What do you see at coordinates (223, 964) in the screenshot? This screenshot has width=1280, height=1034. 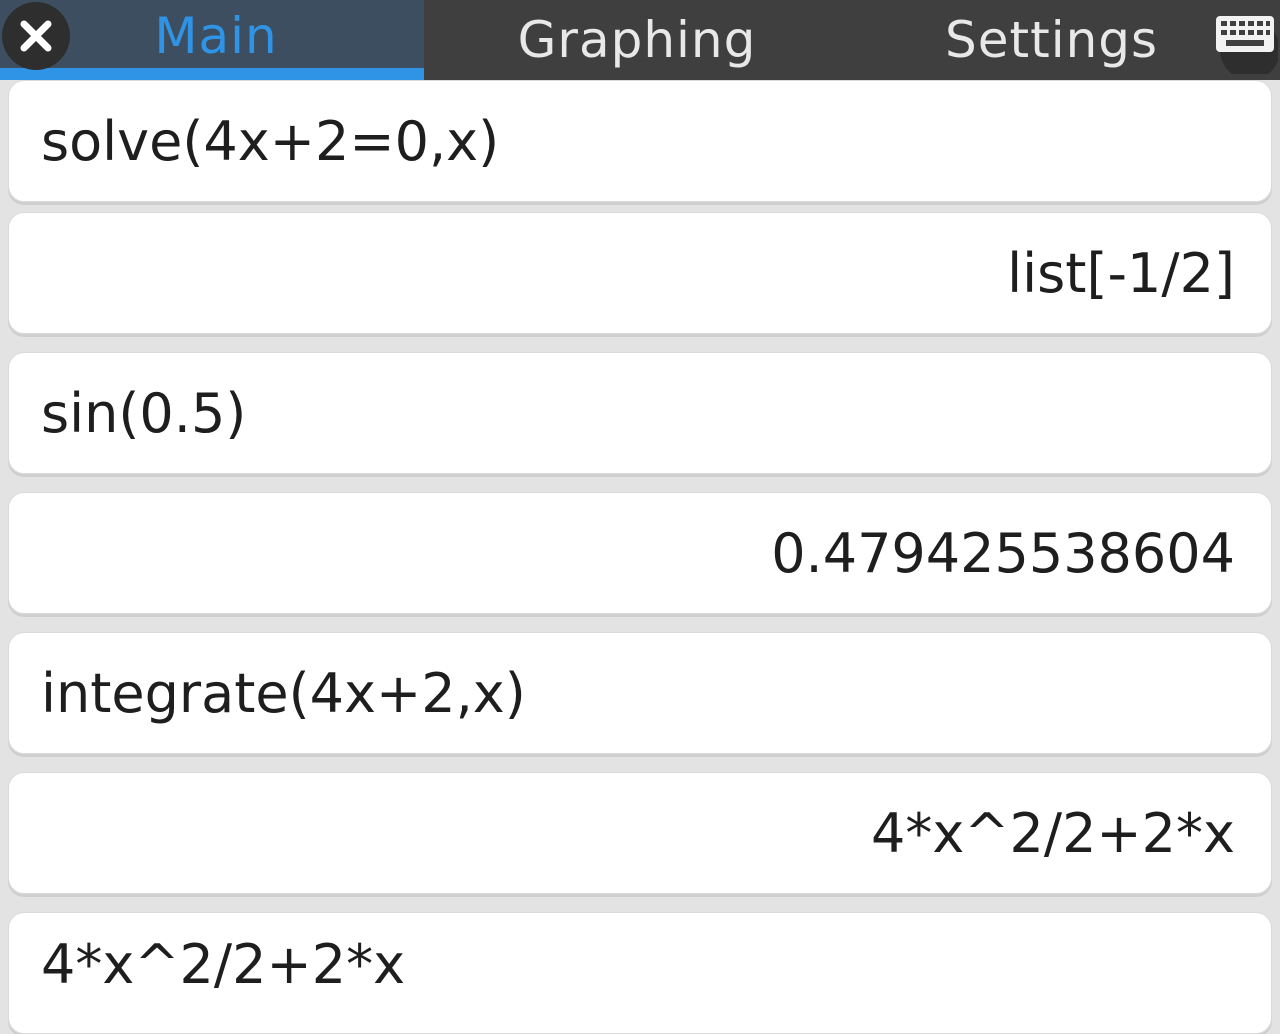 I see `history-input-text: 4*x^2/2+2*x` at bounding box center [223, 964].